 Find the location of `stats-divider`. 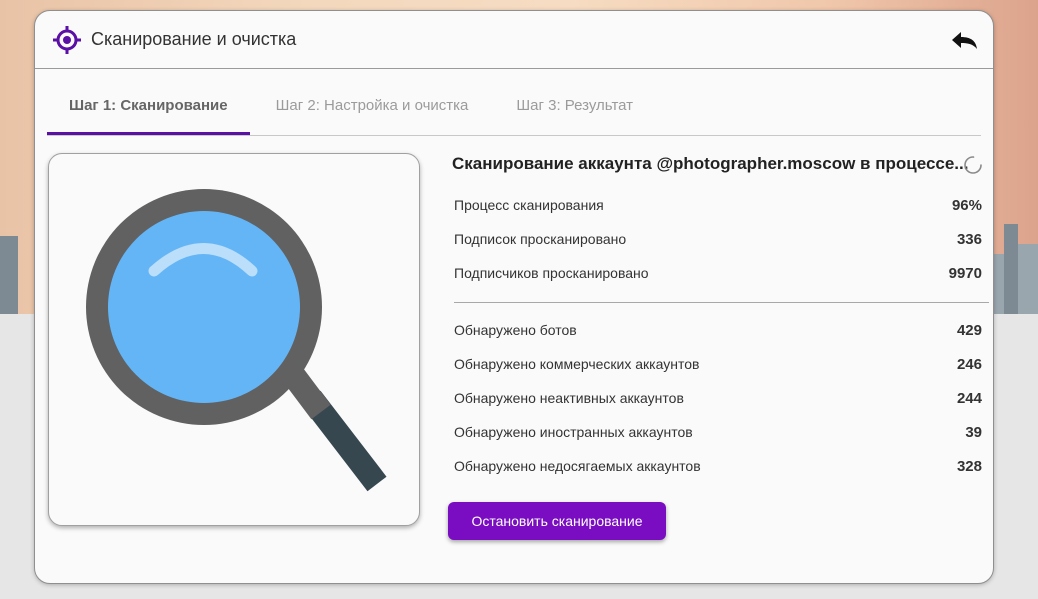

stats-divider is located at coordinates (721, 302).